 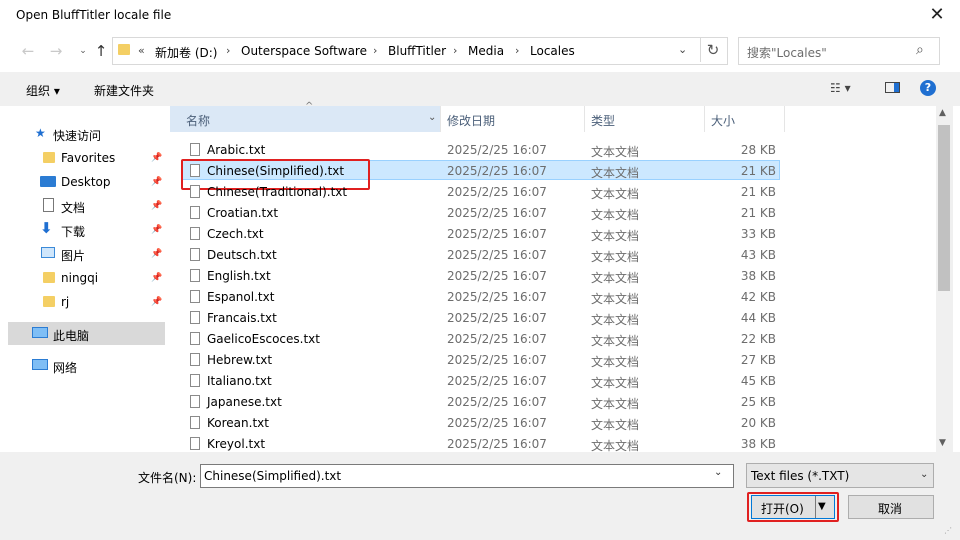 I want to click on file-name: Italiano.txt, so click(x=239, y=381).